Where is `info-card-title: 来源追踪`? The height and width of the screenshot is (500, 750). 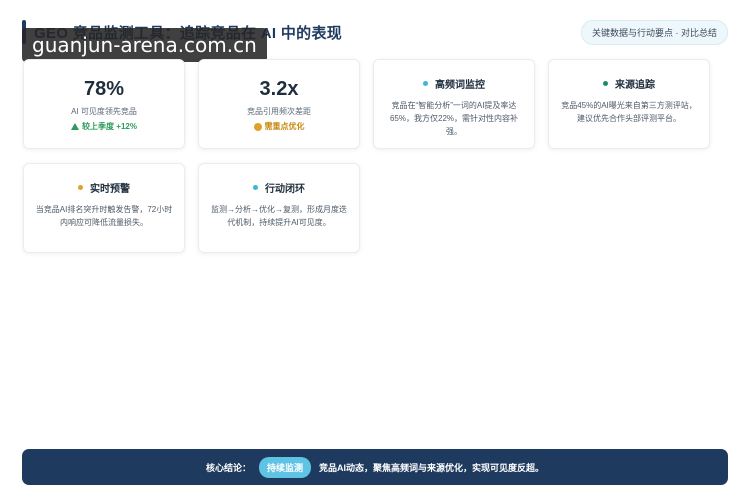
info-card-title: 来源追踪 is located at coordinates (635, 85).